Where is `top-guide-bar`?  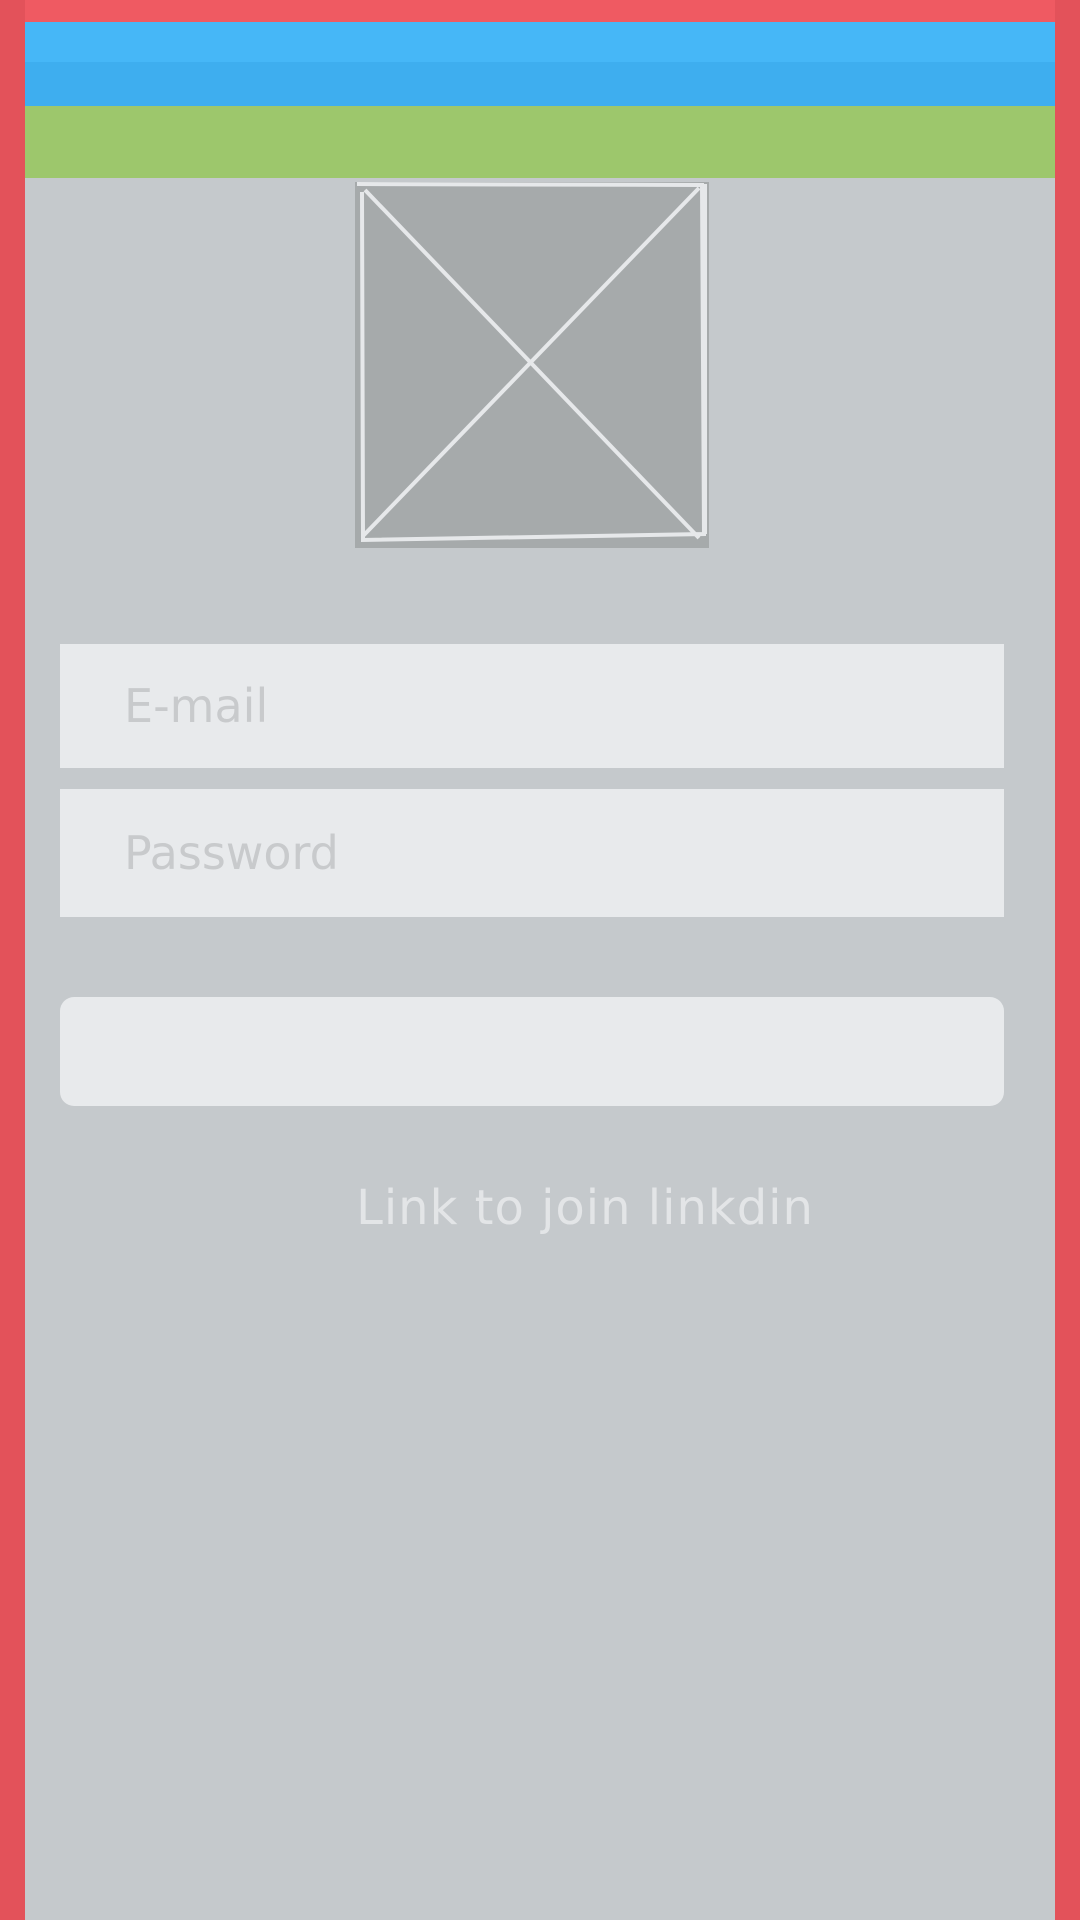
top-guide-bar is located at coordinates (540, 11).